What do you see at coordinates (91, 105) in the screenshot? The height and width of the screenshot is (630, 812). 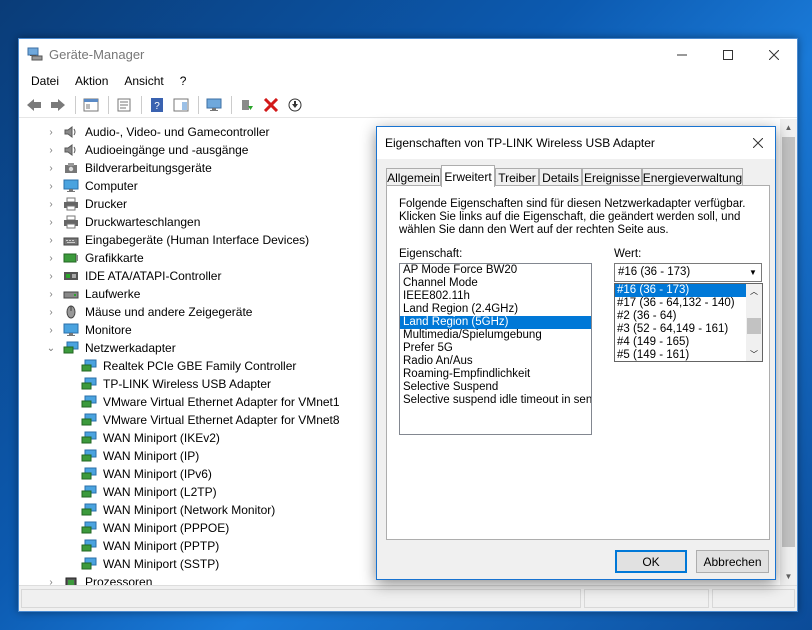 I see `show-hide-console-button` at bounding box center [91, 105].